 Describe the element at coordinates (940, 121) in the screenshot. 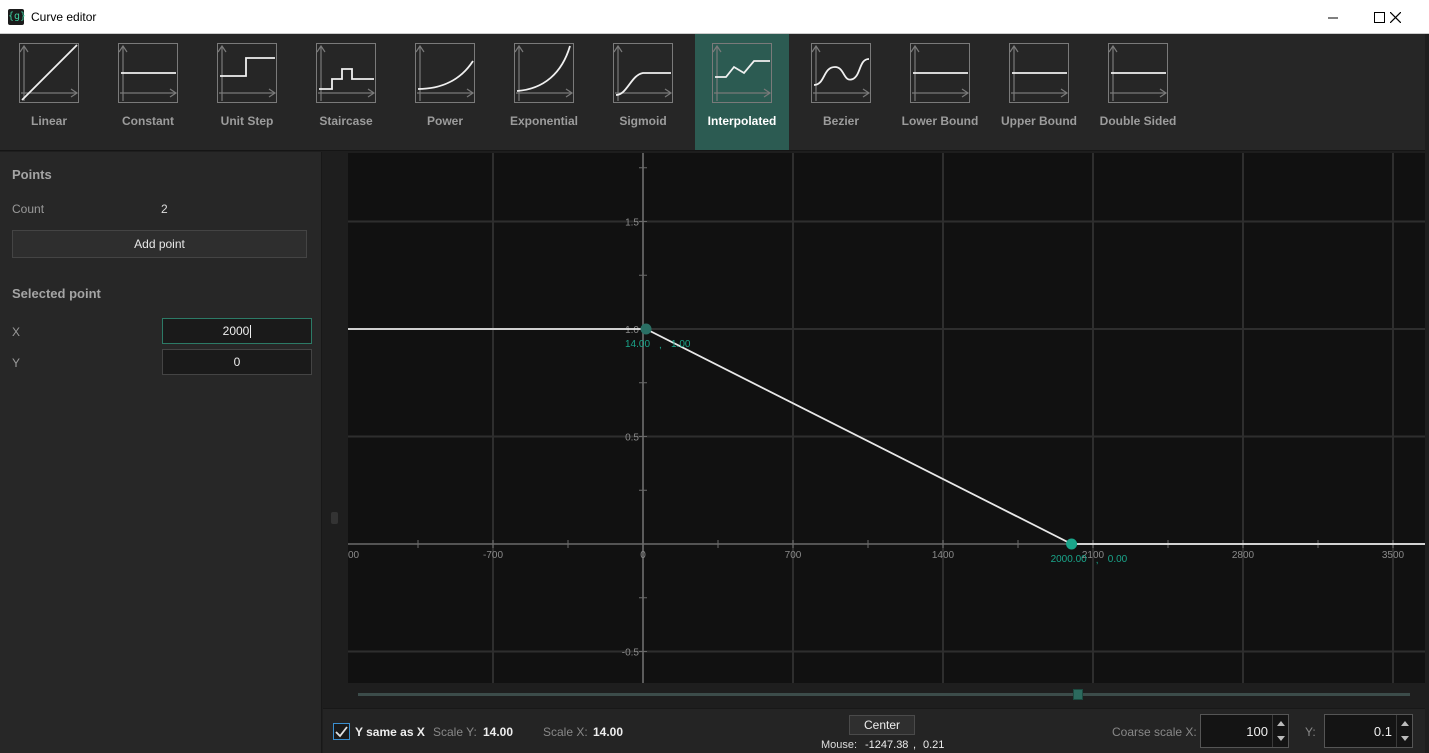

I see `tool-label: Lower Bound` at that location.